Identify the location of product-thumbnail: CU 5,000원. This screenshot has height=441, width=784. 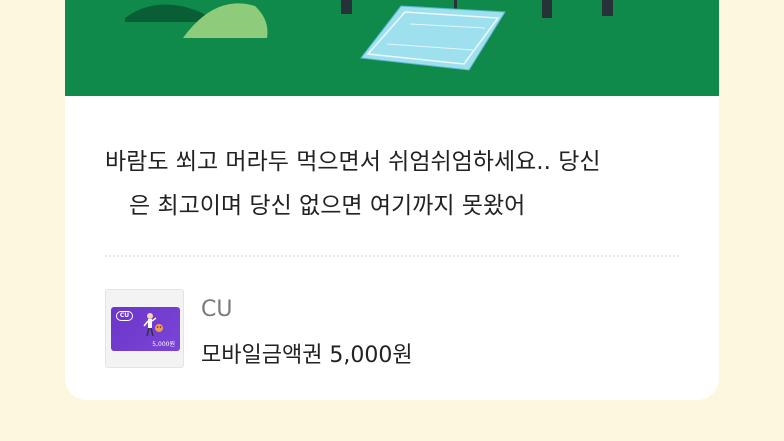
(144, 328).